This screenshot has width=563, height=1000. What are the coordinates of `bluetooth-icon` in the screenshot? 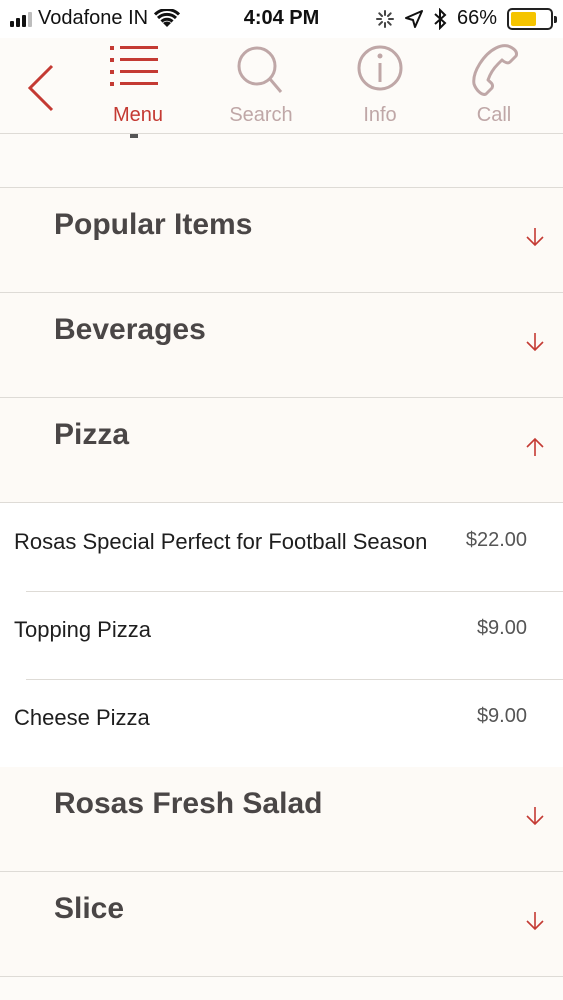 It's located at (440, 18).